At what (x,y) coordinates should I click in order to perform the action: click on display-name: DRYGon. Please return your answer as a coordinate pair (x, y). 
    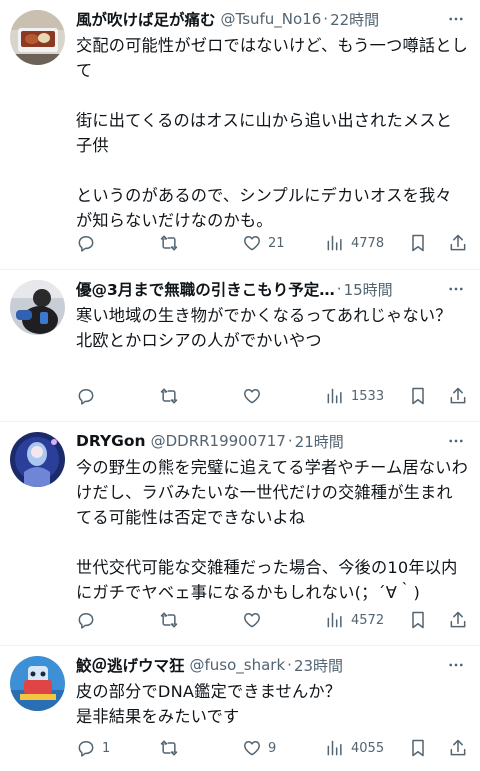
    Looking at the image, I should click on (111, 441).